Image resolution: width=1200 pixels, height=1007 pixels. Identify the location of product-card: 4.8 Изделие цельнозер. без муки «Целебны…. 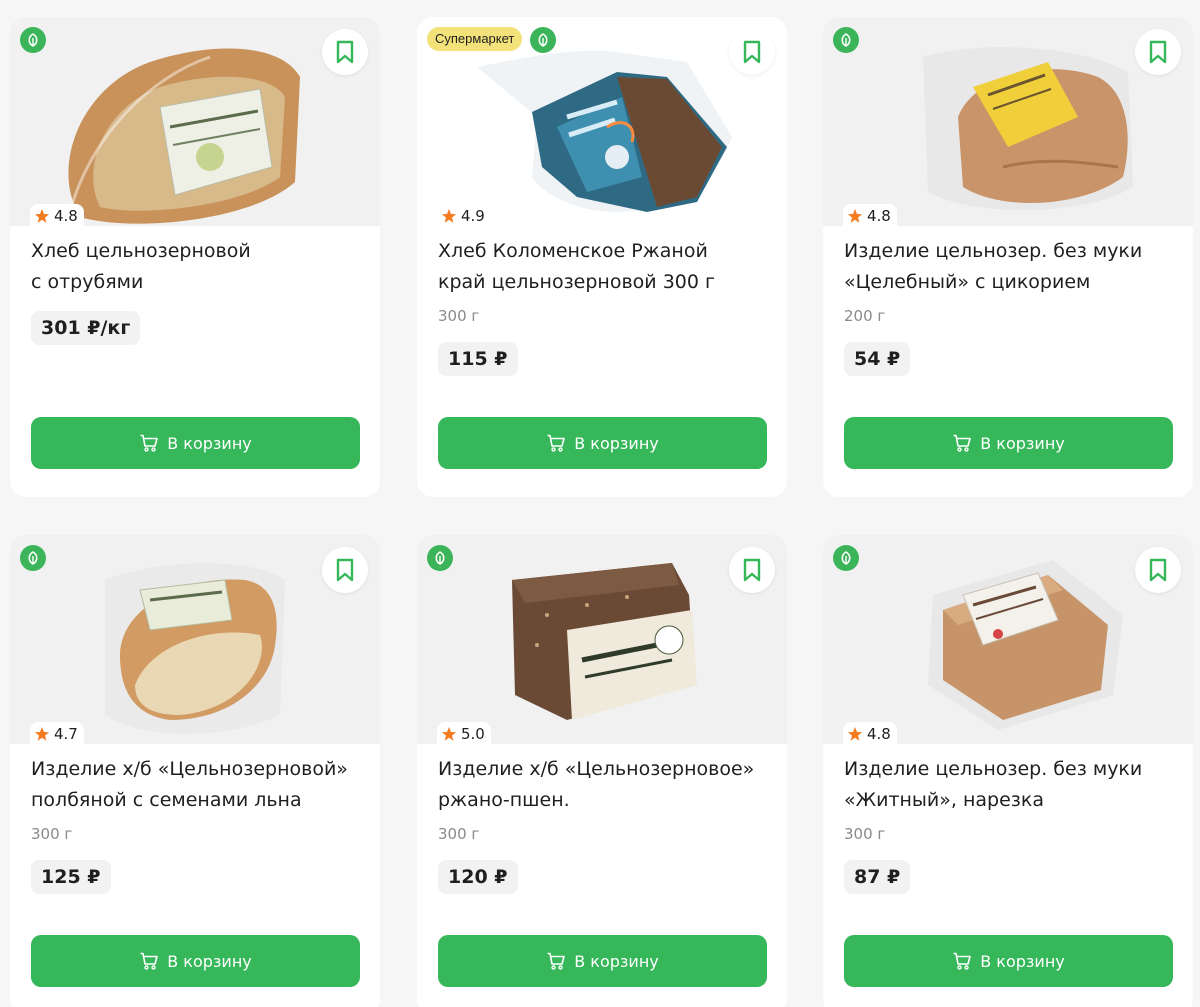
(1008, 257).